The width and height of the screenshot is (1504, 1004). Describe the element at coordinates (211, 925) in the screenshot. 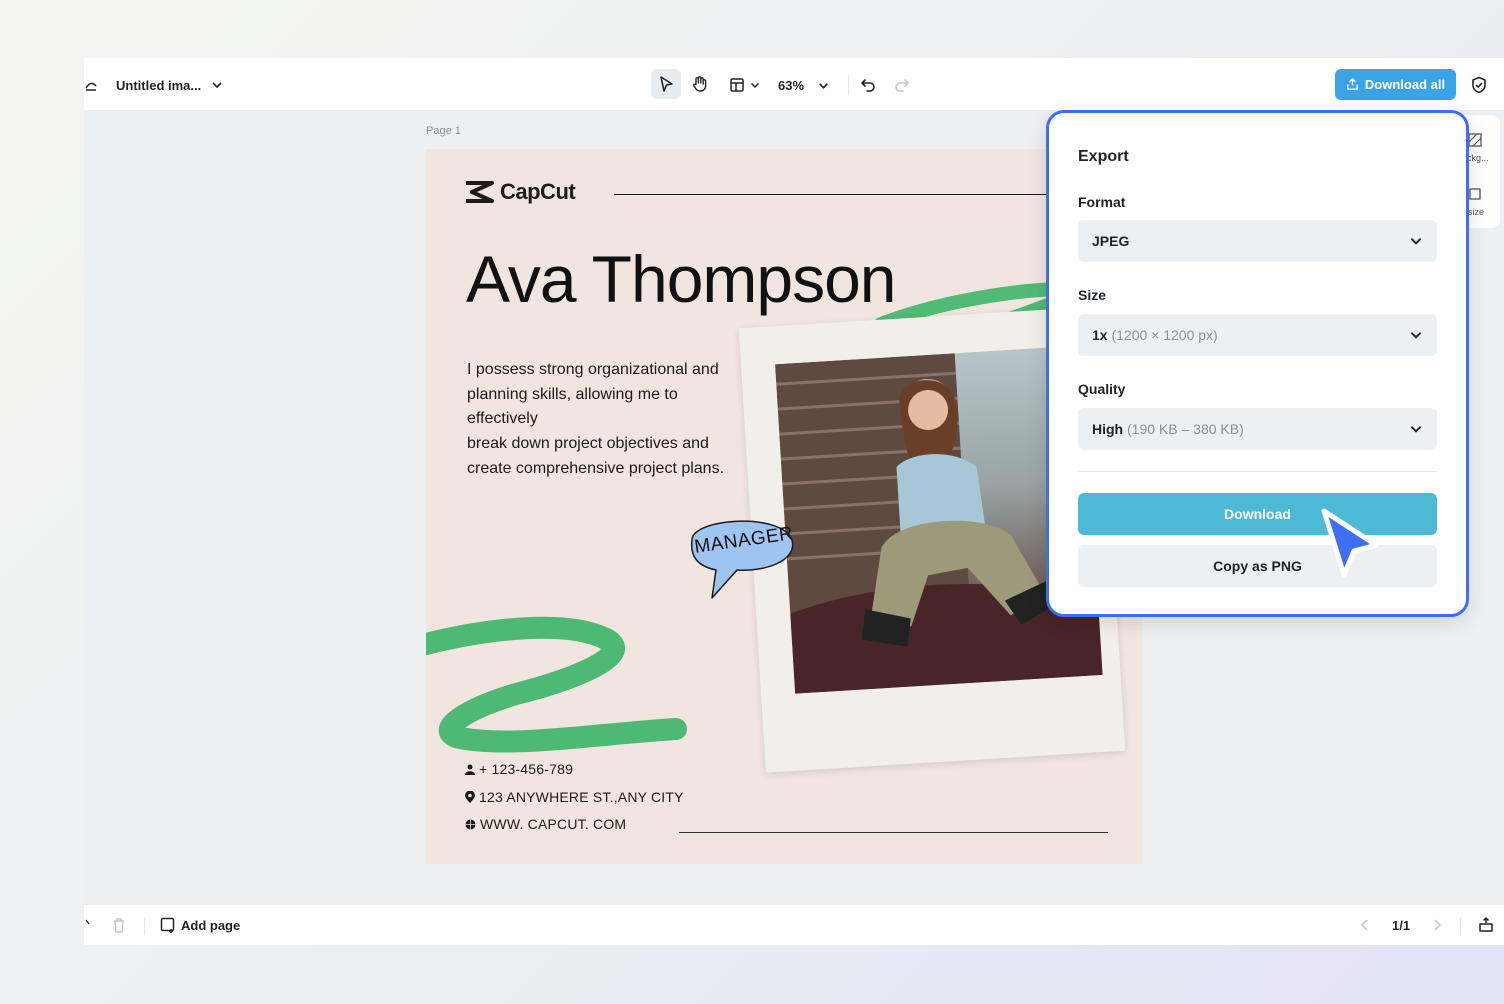

I see `add-page-label: Add page` at that location.